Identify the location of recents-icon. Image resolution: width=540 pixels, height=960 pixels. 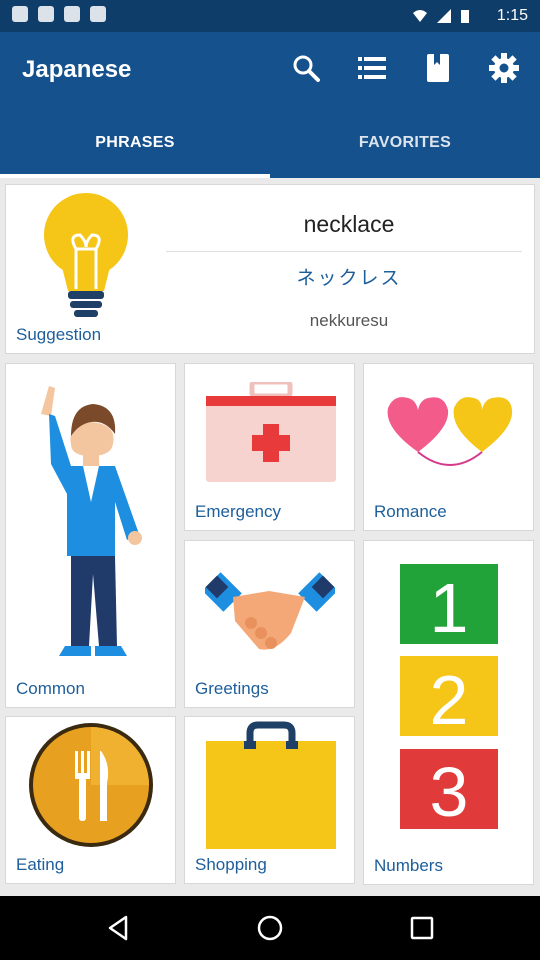
(422, 928).